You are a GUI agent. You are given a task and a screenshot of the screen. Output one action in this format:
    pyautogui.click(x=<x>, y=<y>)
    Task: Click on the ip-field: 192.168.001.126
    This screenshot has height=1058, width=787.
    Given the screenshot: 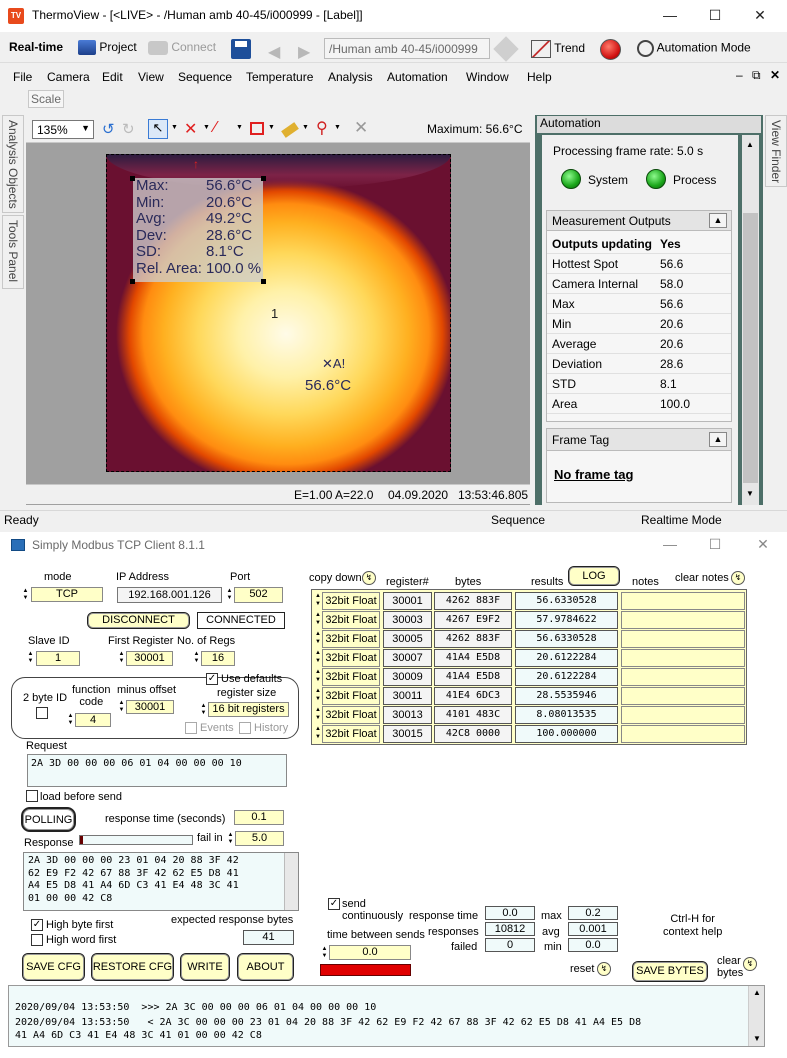 What is the action you would take?
    pyautogui.click(x=169, y=595)
    